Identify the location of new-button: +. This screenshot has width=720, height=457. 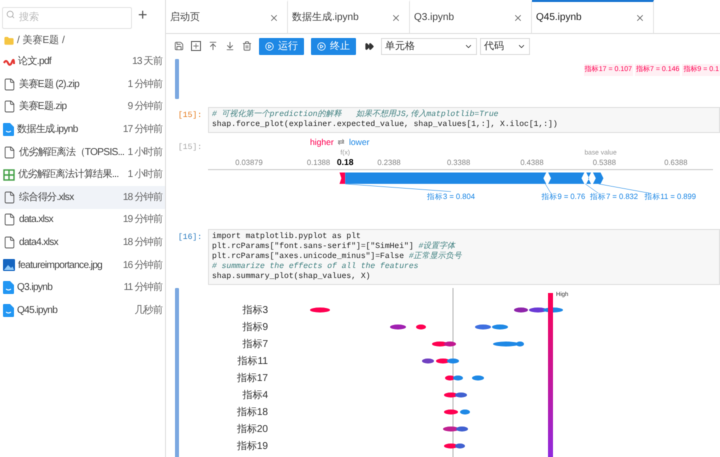
(143, 16).